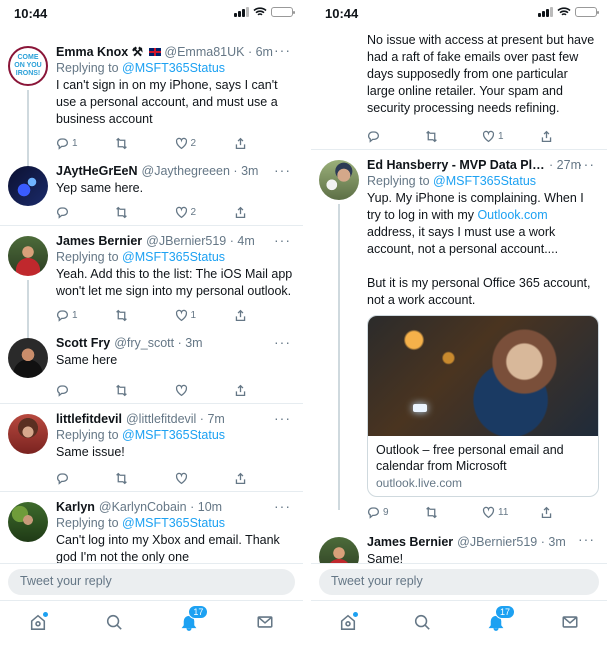 This screenshot has width=607, height=650. What do you see at coordinates (75, 507) in the screenshot?
I see `author-name: Karlyn` at bounding box center [75, 507].